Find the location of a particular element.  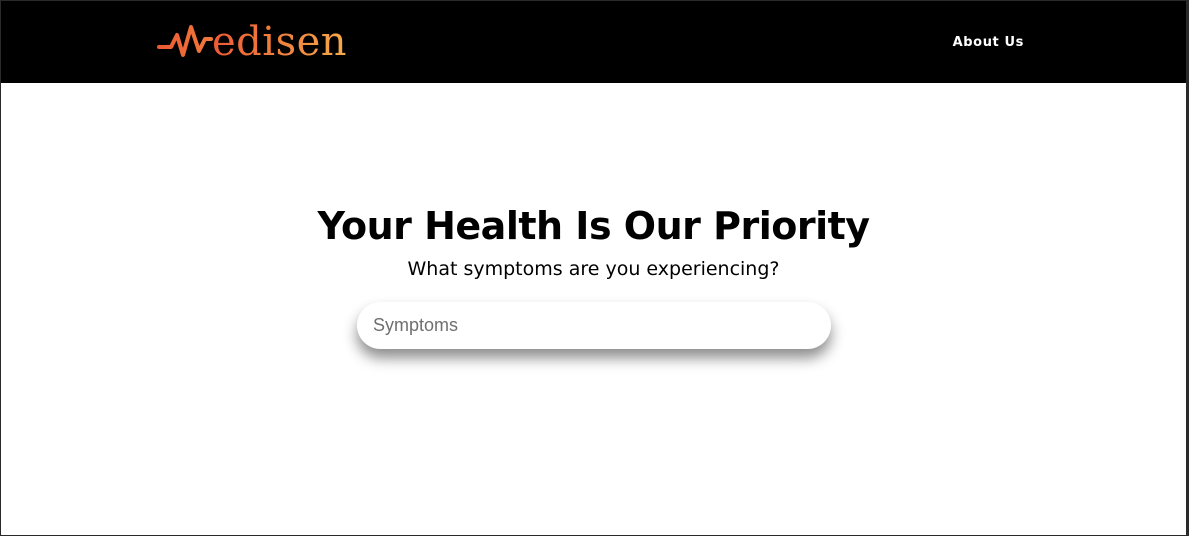

symptoms-input is located at coordinates (594, 325).